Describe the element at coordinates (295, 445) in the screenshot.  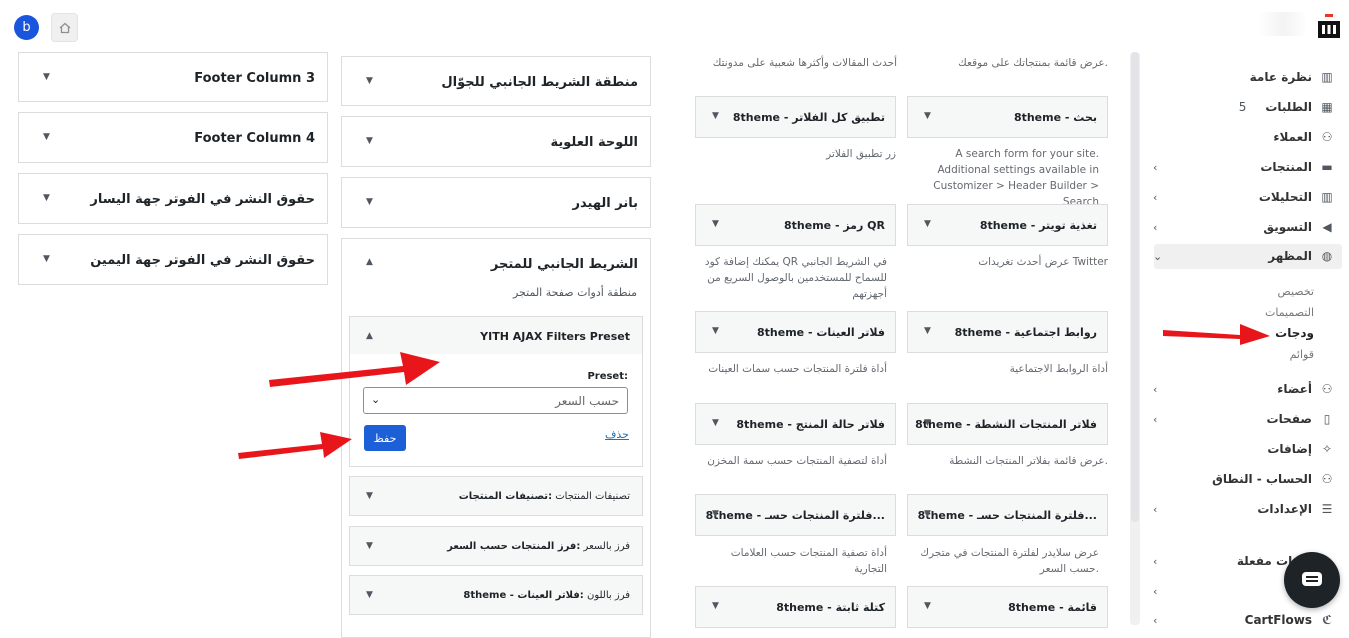
I see `arrow-to-save-button` at that location.